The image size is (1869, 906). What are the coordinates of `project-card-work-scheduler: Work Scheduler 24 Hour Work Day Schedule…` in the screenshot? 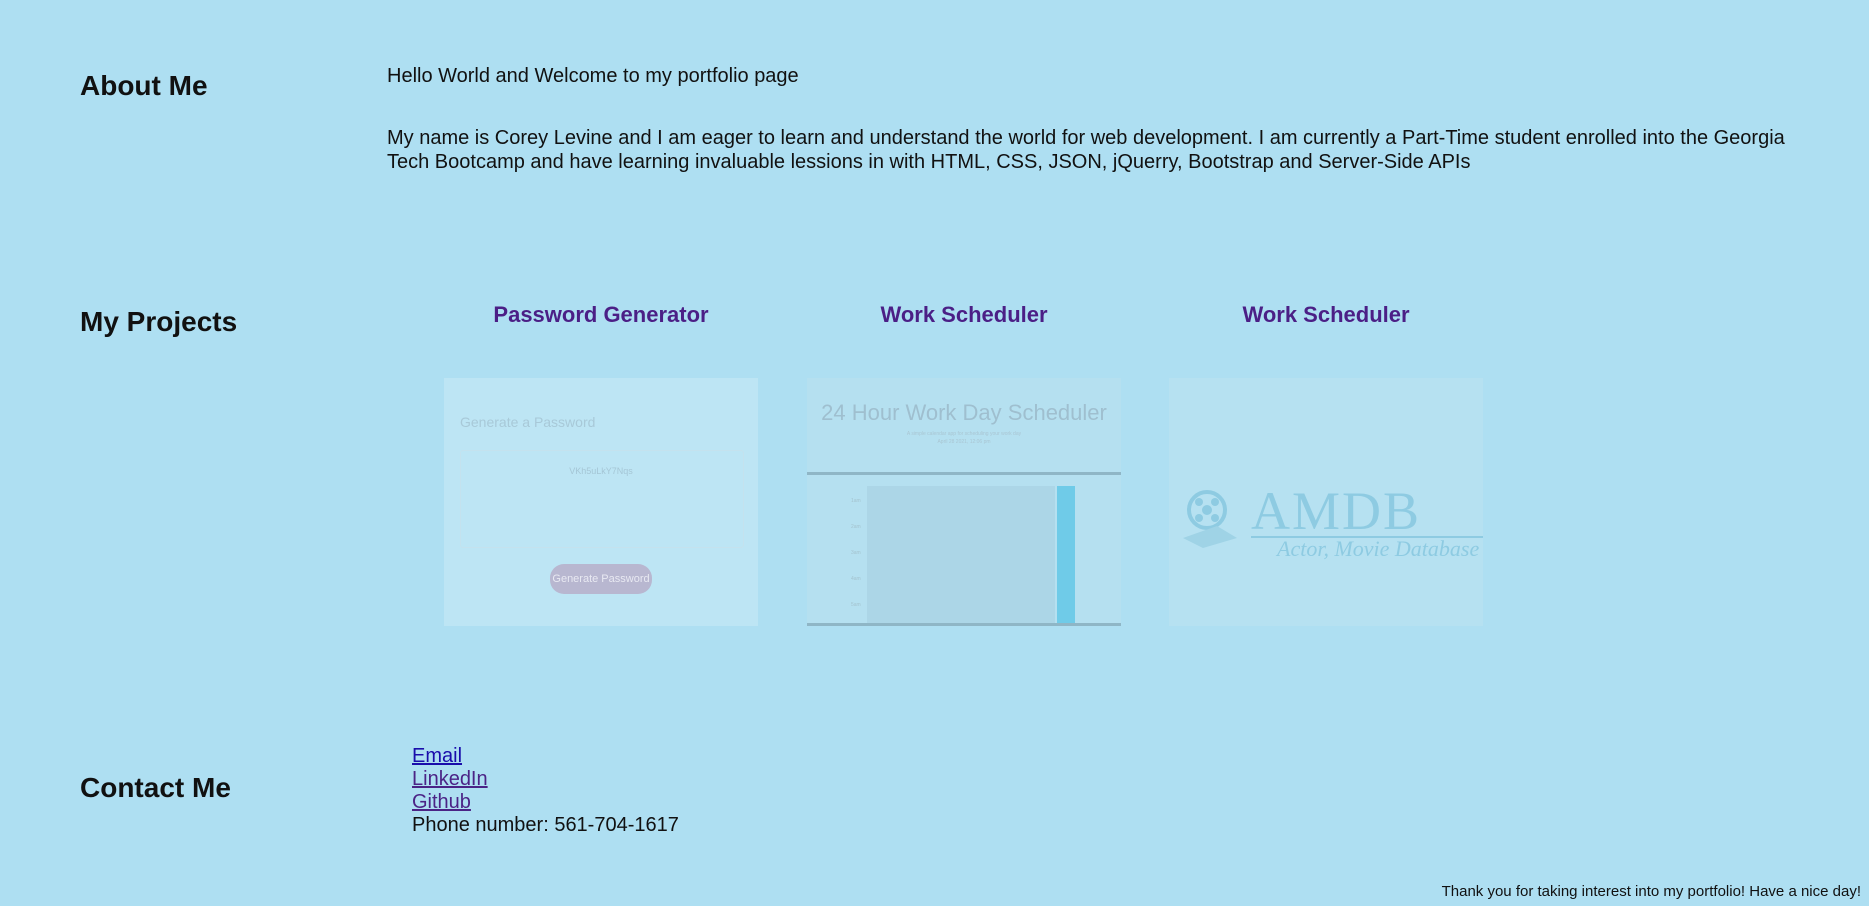 It's located at (964, 464).